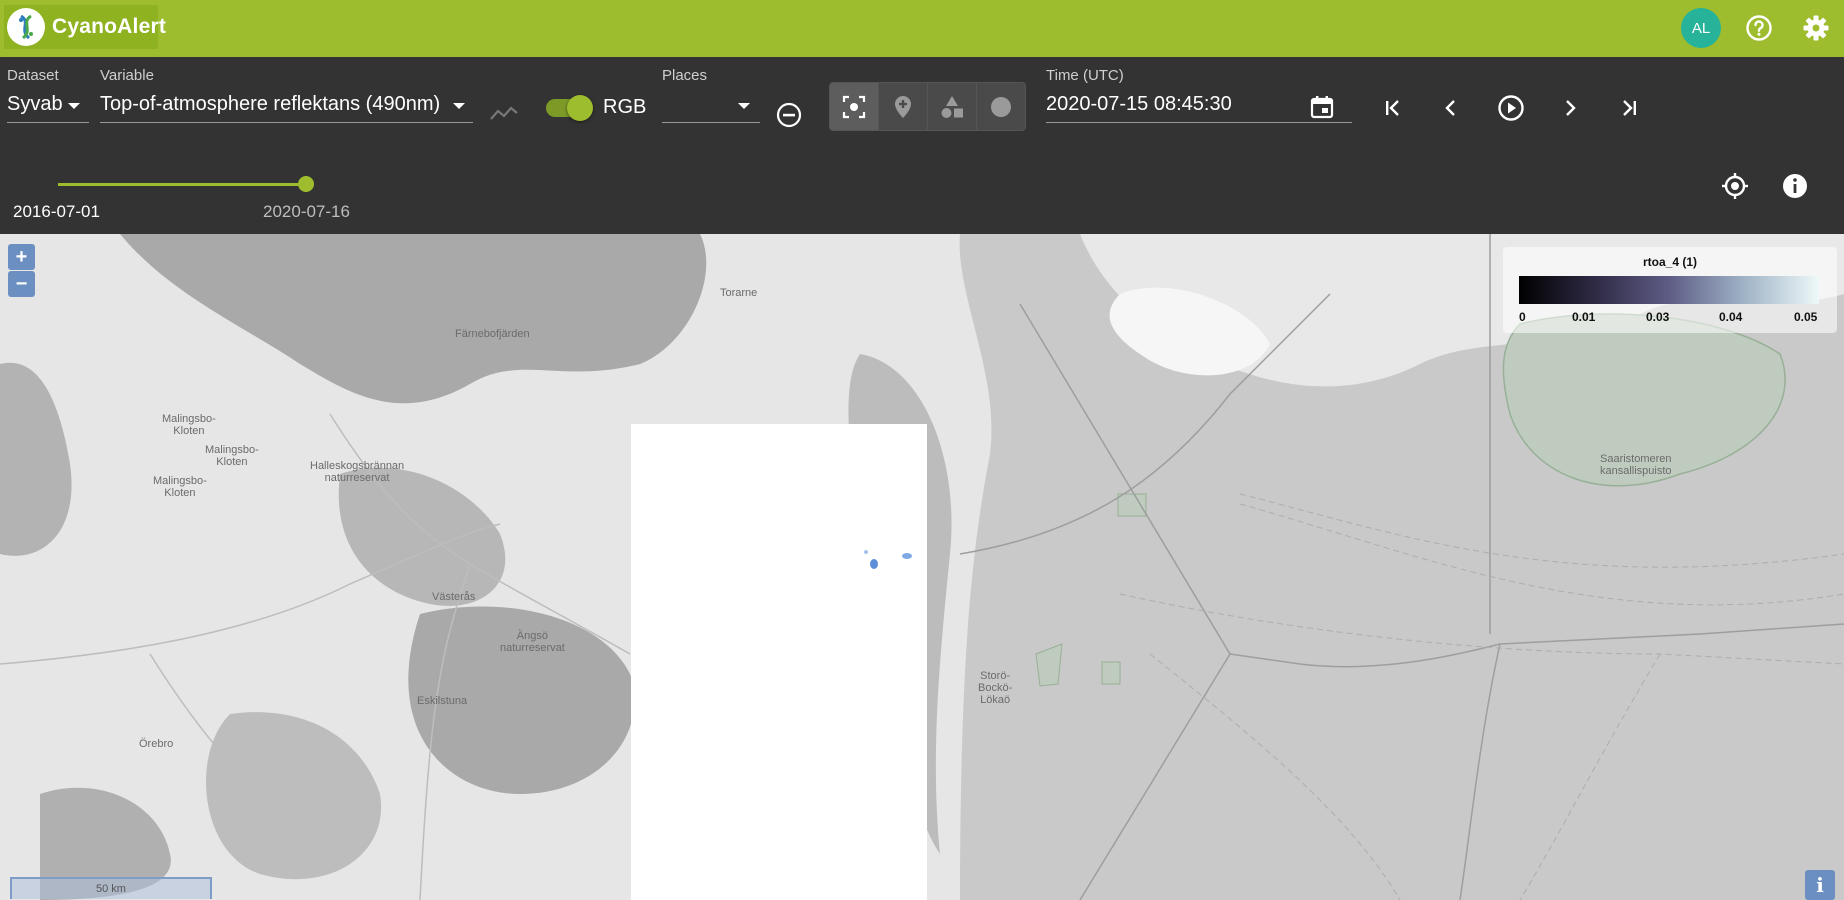  Describe the element at coordinates (995, 688) in the screenshot. I see `map-place-label: Storö- Bockö- Lökaö` at that location.